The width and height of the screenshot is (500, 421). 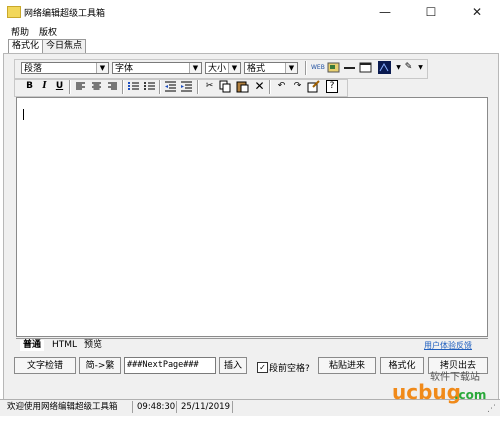 What do you see at coordinates (80, 86) in the screenshot?
I see `align-left-icon` at bounding box center [80, 86].